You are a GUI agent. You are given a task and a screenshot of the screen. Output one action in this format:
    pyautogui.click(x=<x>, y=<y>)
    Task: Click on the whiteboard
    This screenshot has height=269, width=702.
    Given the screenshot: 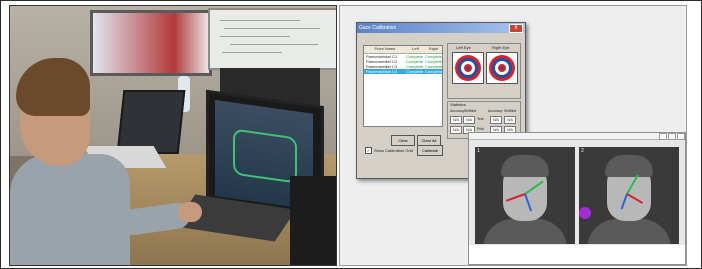 What is the action you would take?
    pyautogui.click(x=272, y=39)
    